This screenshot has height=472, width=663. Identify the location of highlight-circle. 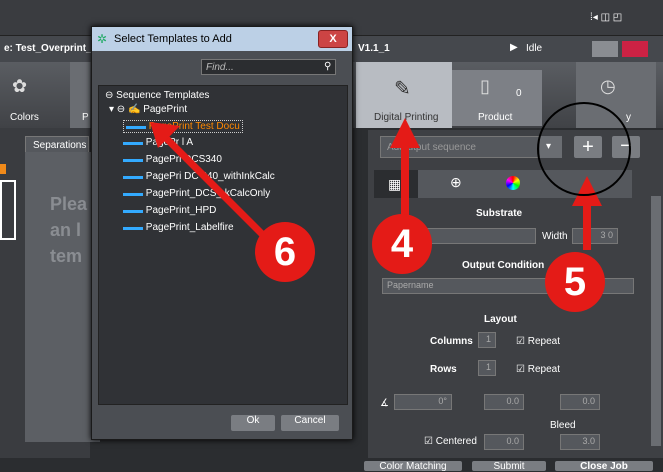
(584, 149).